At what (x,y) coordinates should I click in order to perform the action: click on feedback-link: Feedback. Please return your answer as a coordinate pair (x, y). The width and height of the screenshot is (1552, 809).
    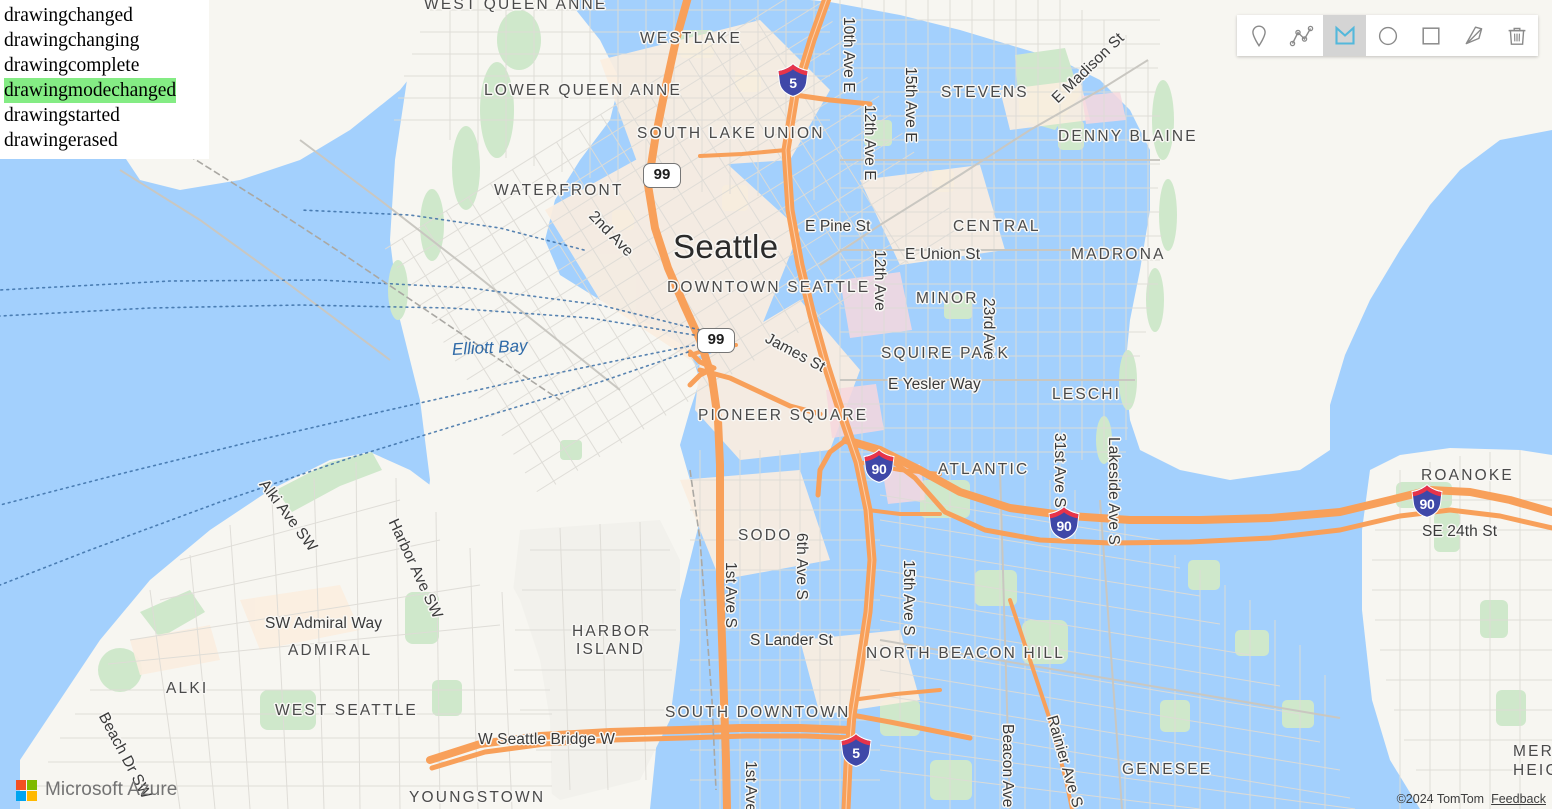
    Looking at the image, I should click on (1518, 799).